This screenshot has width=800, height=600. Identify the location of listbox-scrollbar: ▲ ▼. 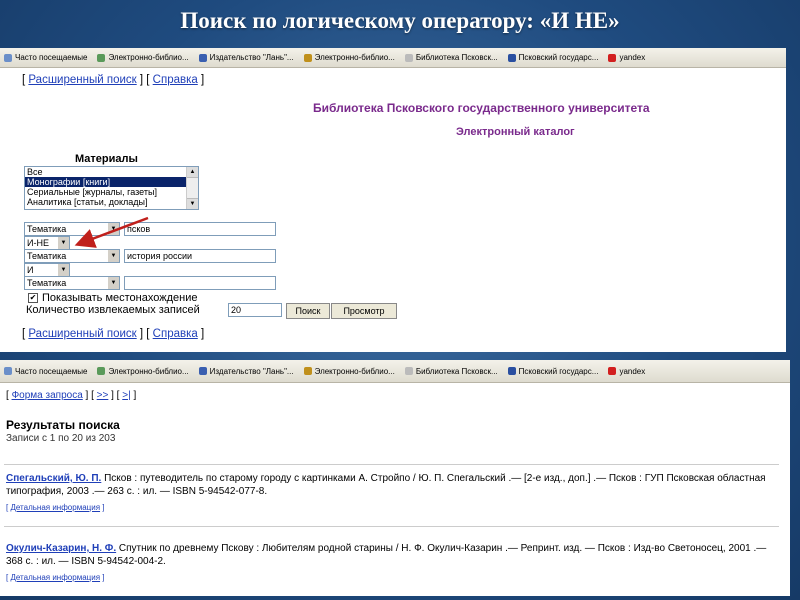
(192, 188).